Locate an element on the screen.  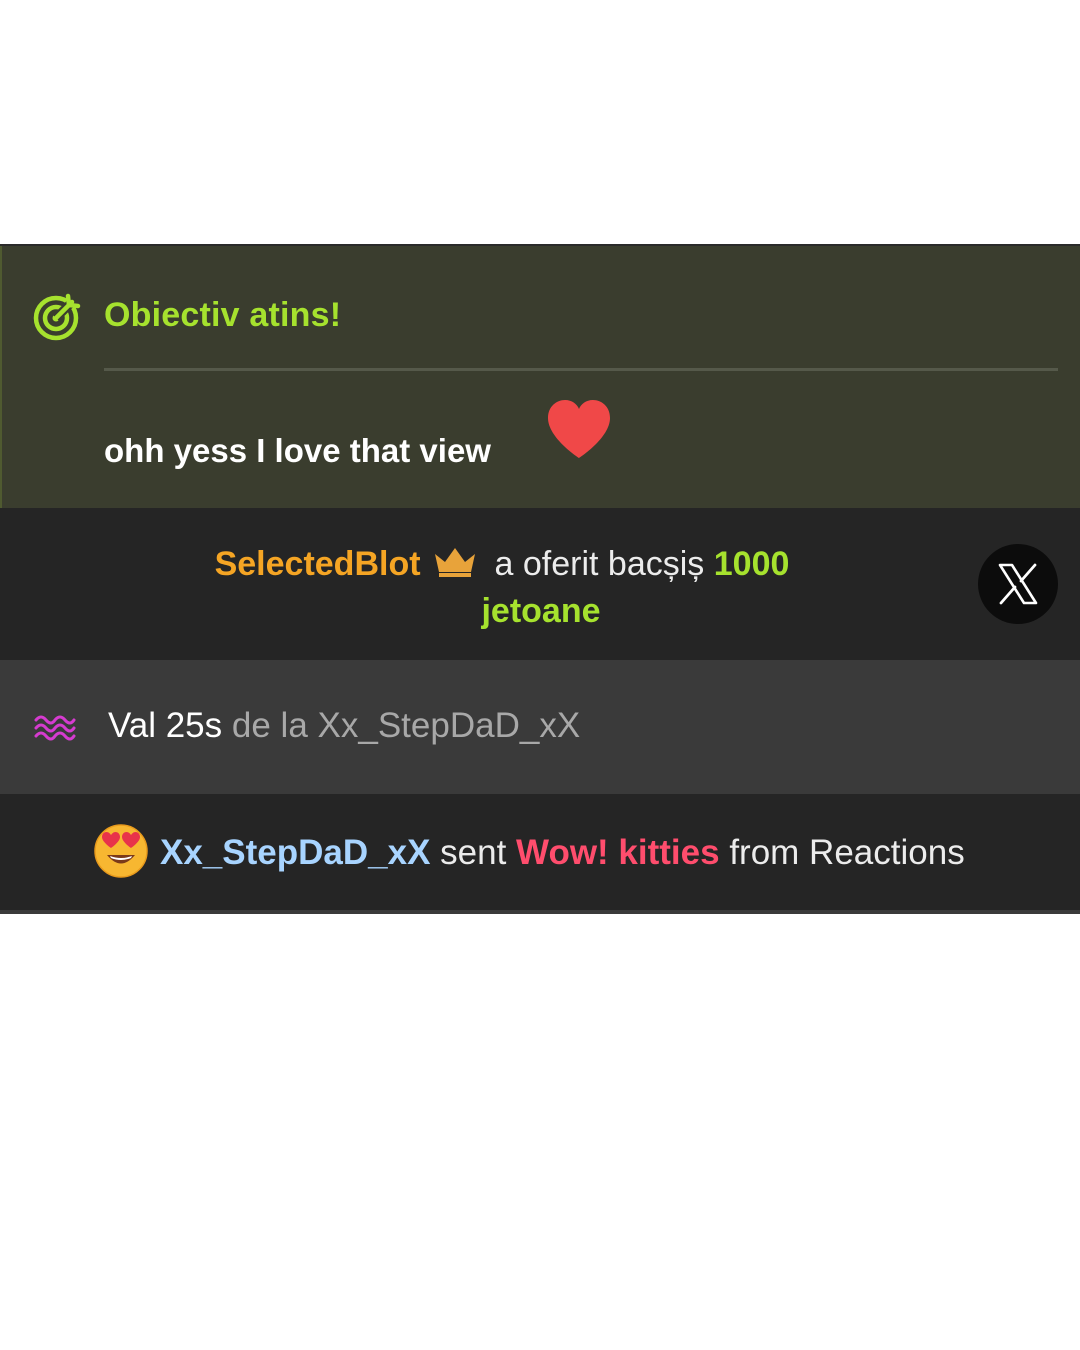
x-button is located at coordinates (1018, 584).